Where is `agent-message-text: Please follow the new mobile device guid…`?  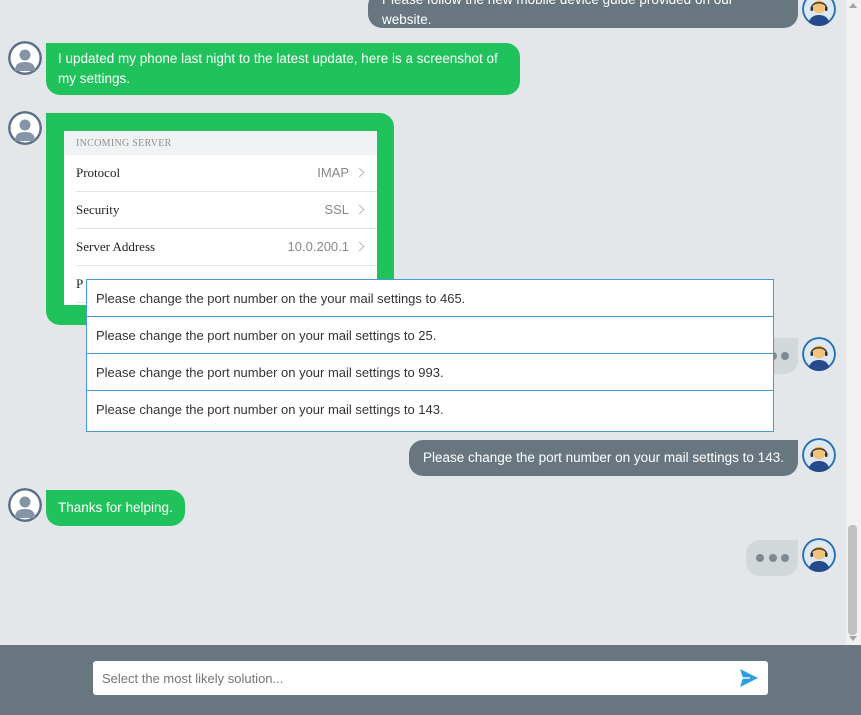
agent-message-text: Please follow the new mobile device guid… is located at coordinates (557, 13).